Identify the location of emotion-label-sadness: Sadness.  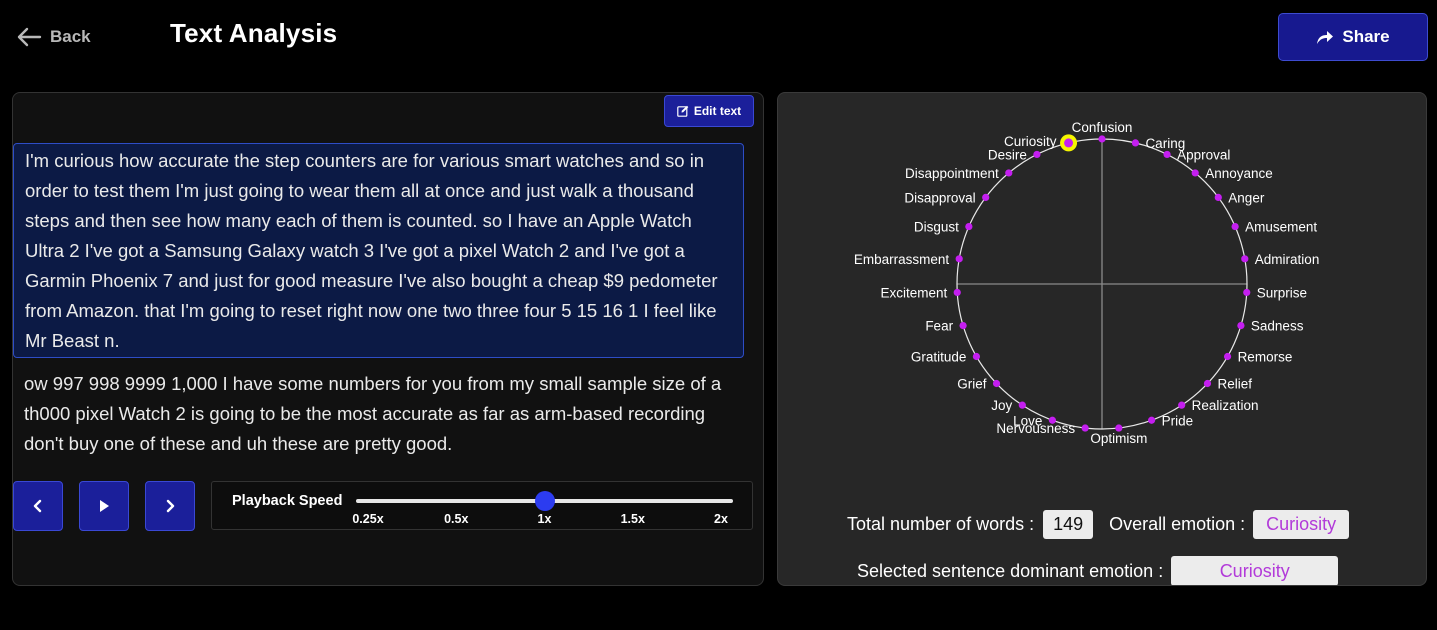
(1277, 326).